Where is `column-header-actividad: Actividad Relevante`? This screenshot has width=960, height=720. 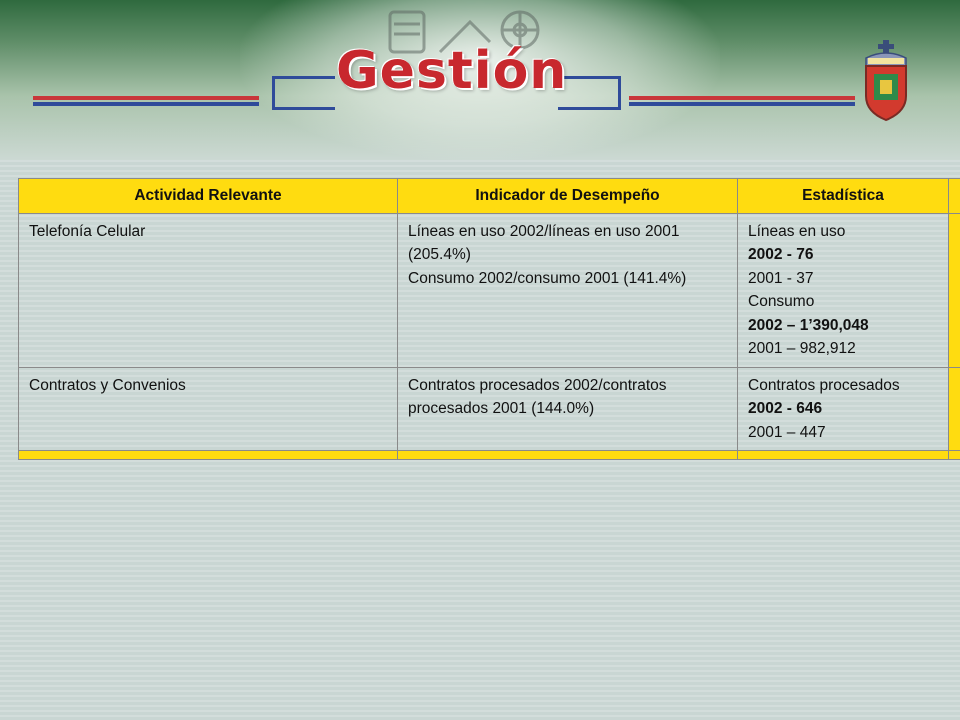
column-header-actividad: Actividad Relevante is located at coordinates (208, 196).